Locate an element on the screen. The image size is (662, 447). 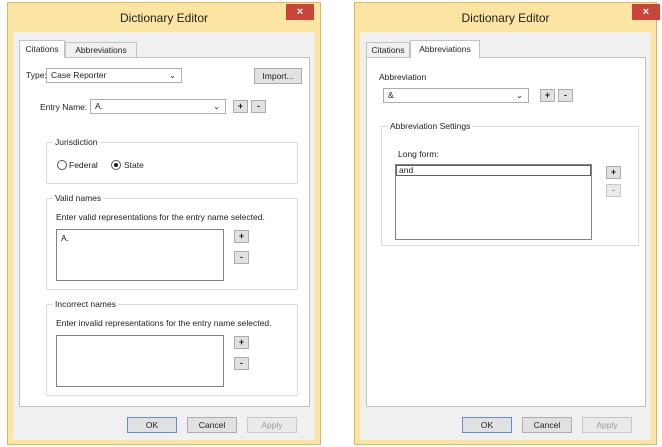
add-abbreviation-button: + is located at coordinates (547, 95).